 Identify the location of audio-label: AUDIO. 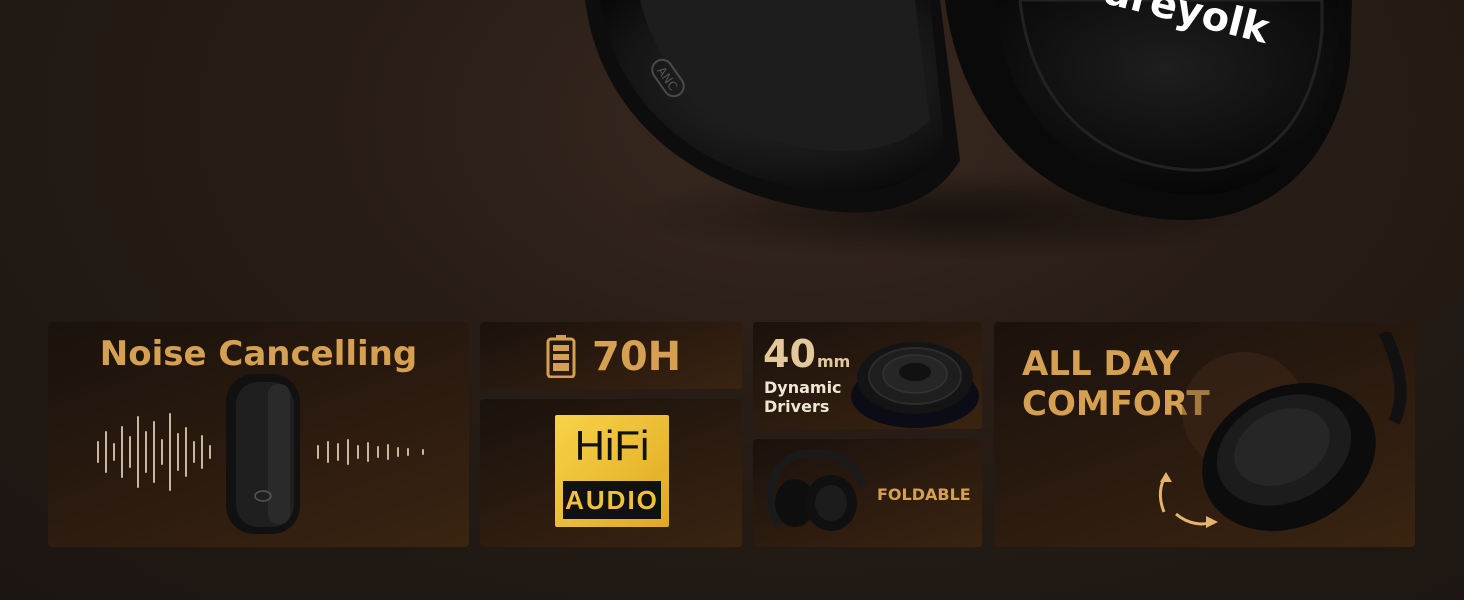
(612, 500).